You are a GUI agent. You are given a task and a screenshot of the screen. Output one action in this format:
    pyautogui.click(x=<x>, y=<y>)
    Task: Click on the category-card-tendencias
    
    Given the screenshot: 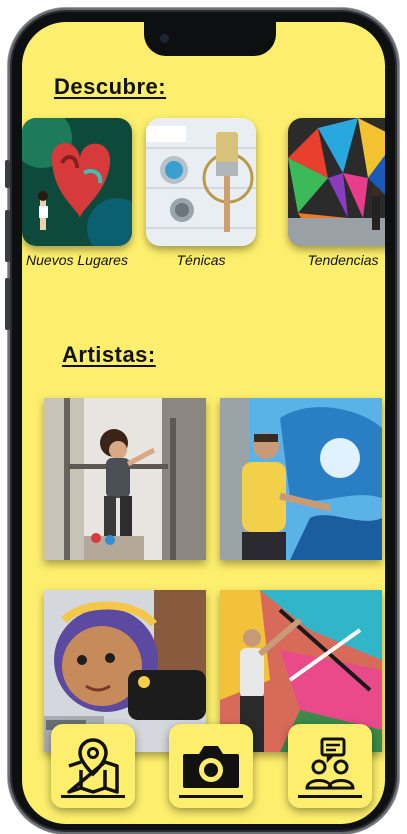 What is the action you would take?
    pyautogui.click(x=336, y=182)
    